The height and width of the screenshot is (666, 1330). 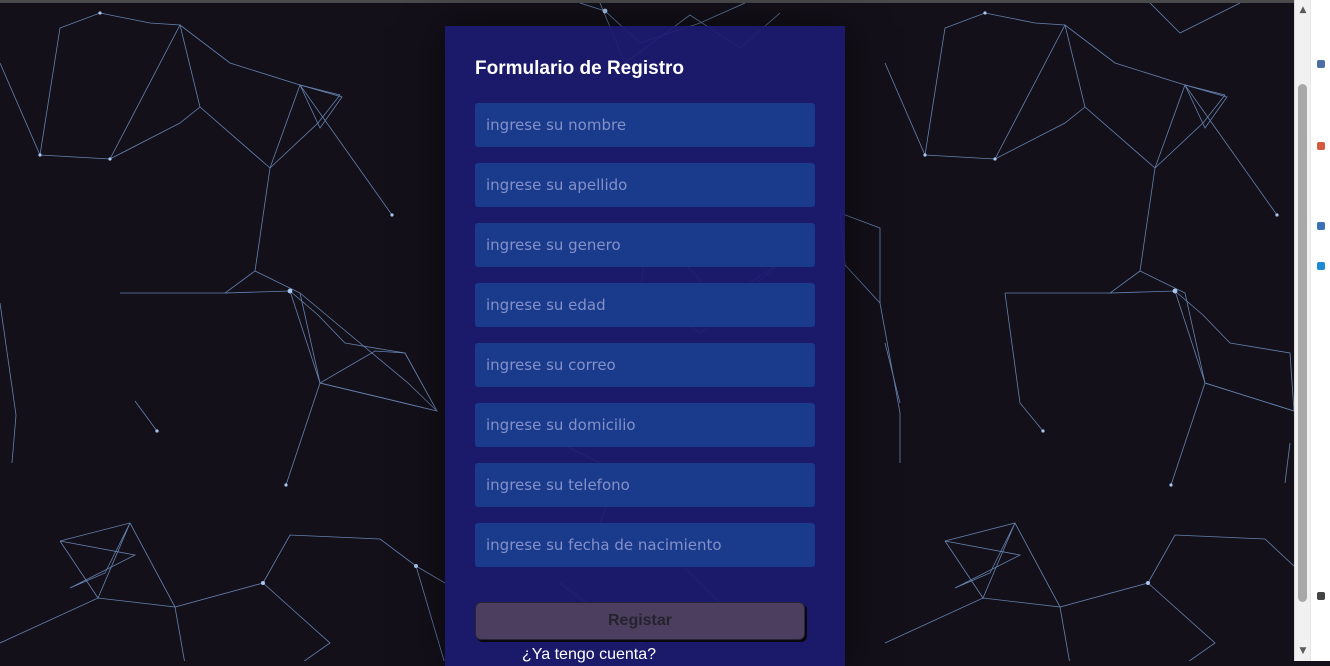 What do you see at coordinates (645, 245) in the screenshot?
I see `genero-input` at bounding box center [645, 245].